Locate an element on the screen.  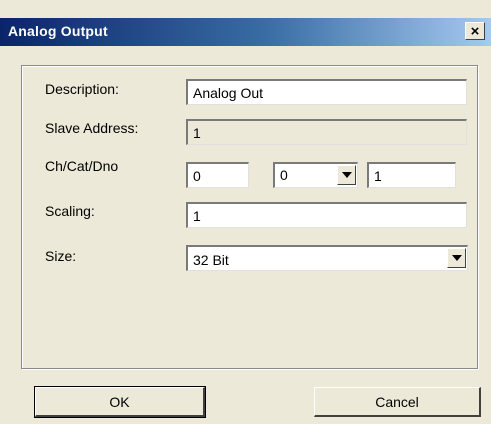
size-value: 32 Bit is located at coordinates (211, 260).